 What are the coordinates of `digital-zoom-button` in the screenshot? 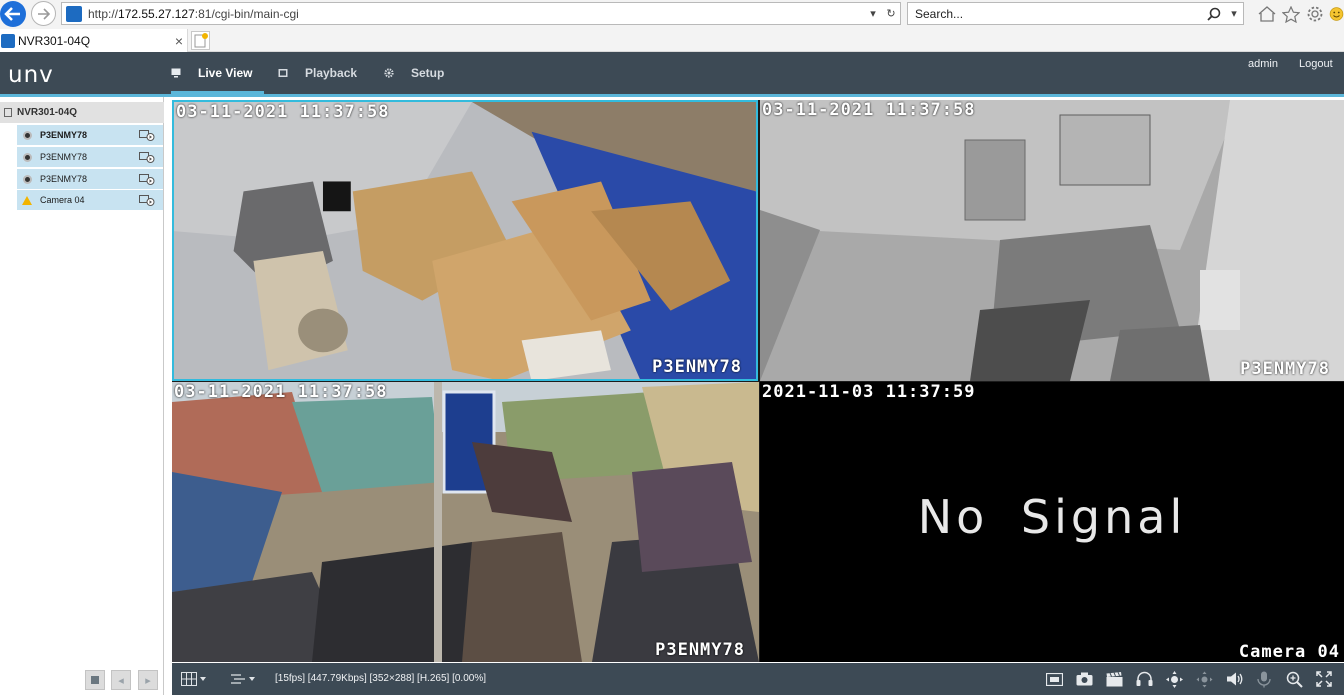 It's located at (1204, 679).